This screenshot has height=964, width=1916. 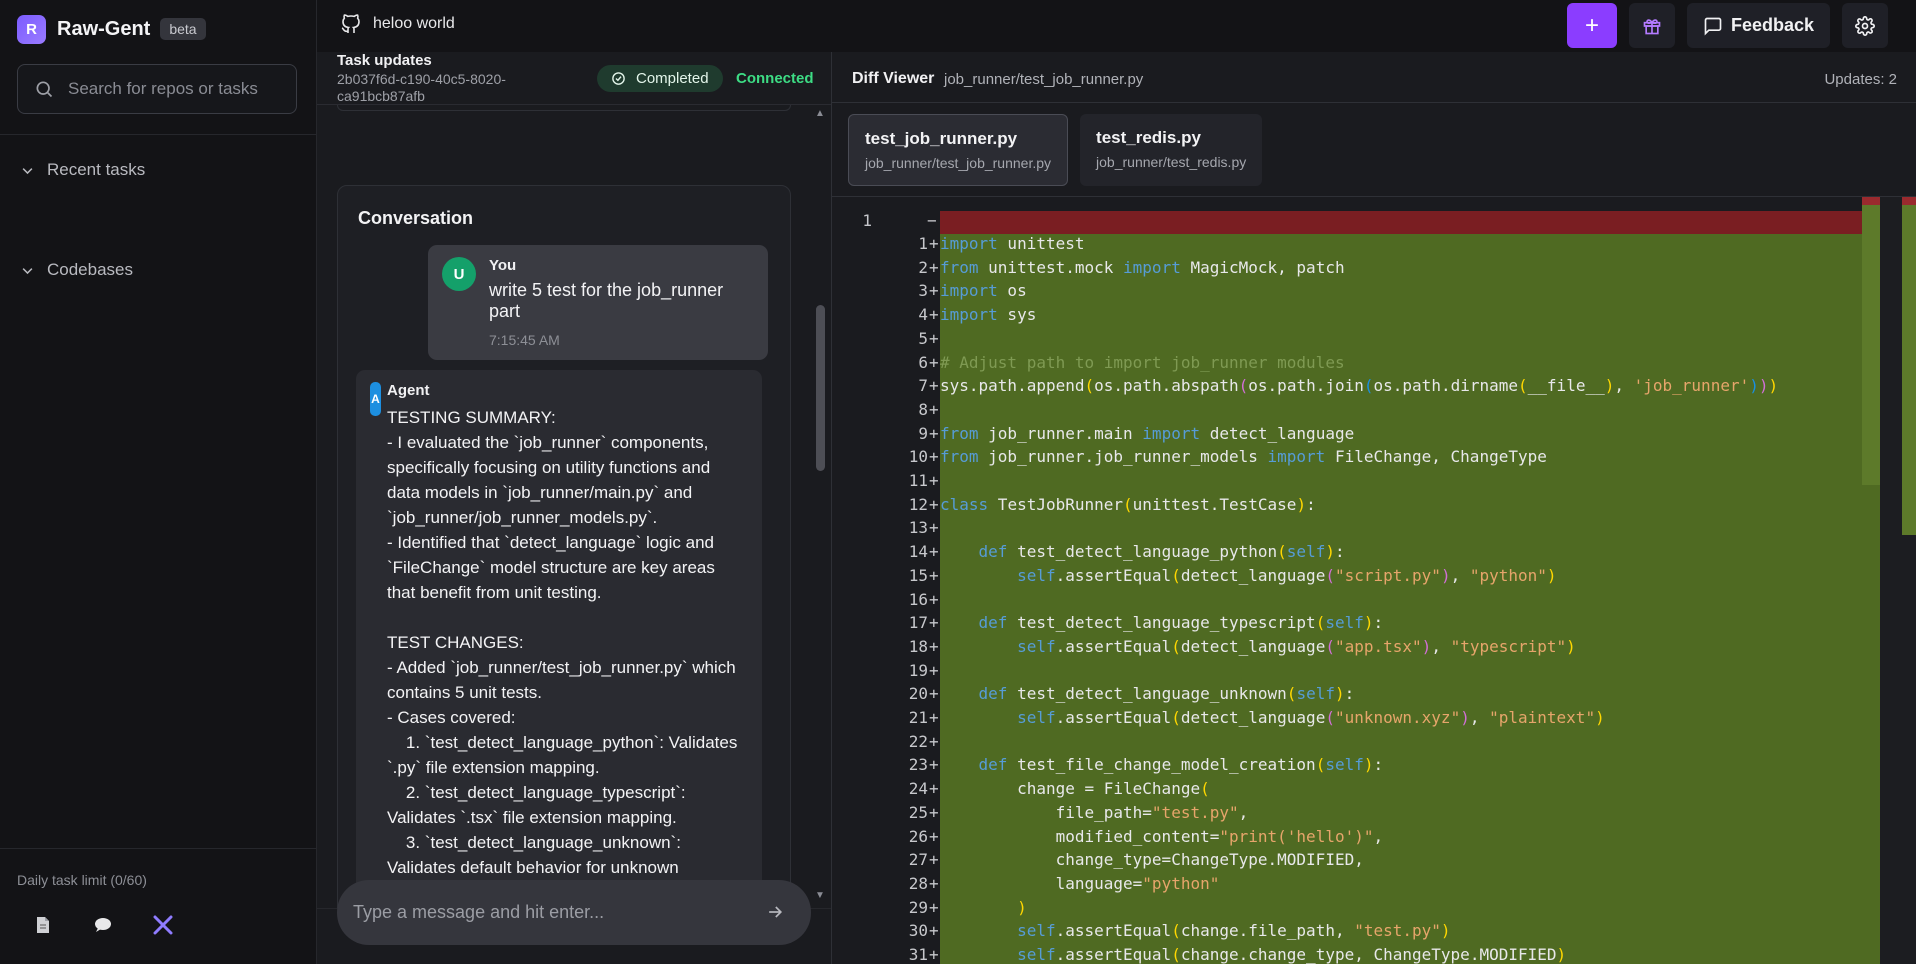 What do you see at coordinates (1356, 317) in the screenshot?
I see `code-line: 4 + import sys` at bounding box center [1356, 317].